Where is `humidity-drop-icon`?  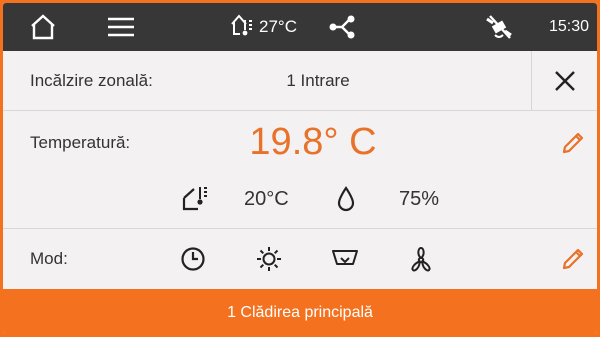
humidity-drop-icon is located at coordinates (346, 199).